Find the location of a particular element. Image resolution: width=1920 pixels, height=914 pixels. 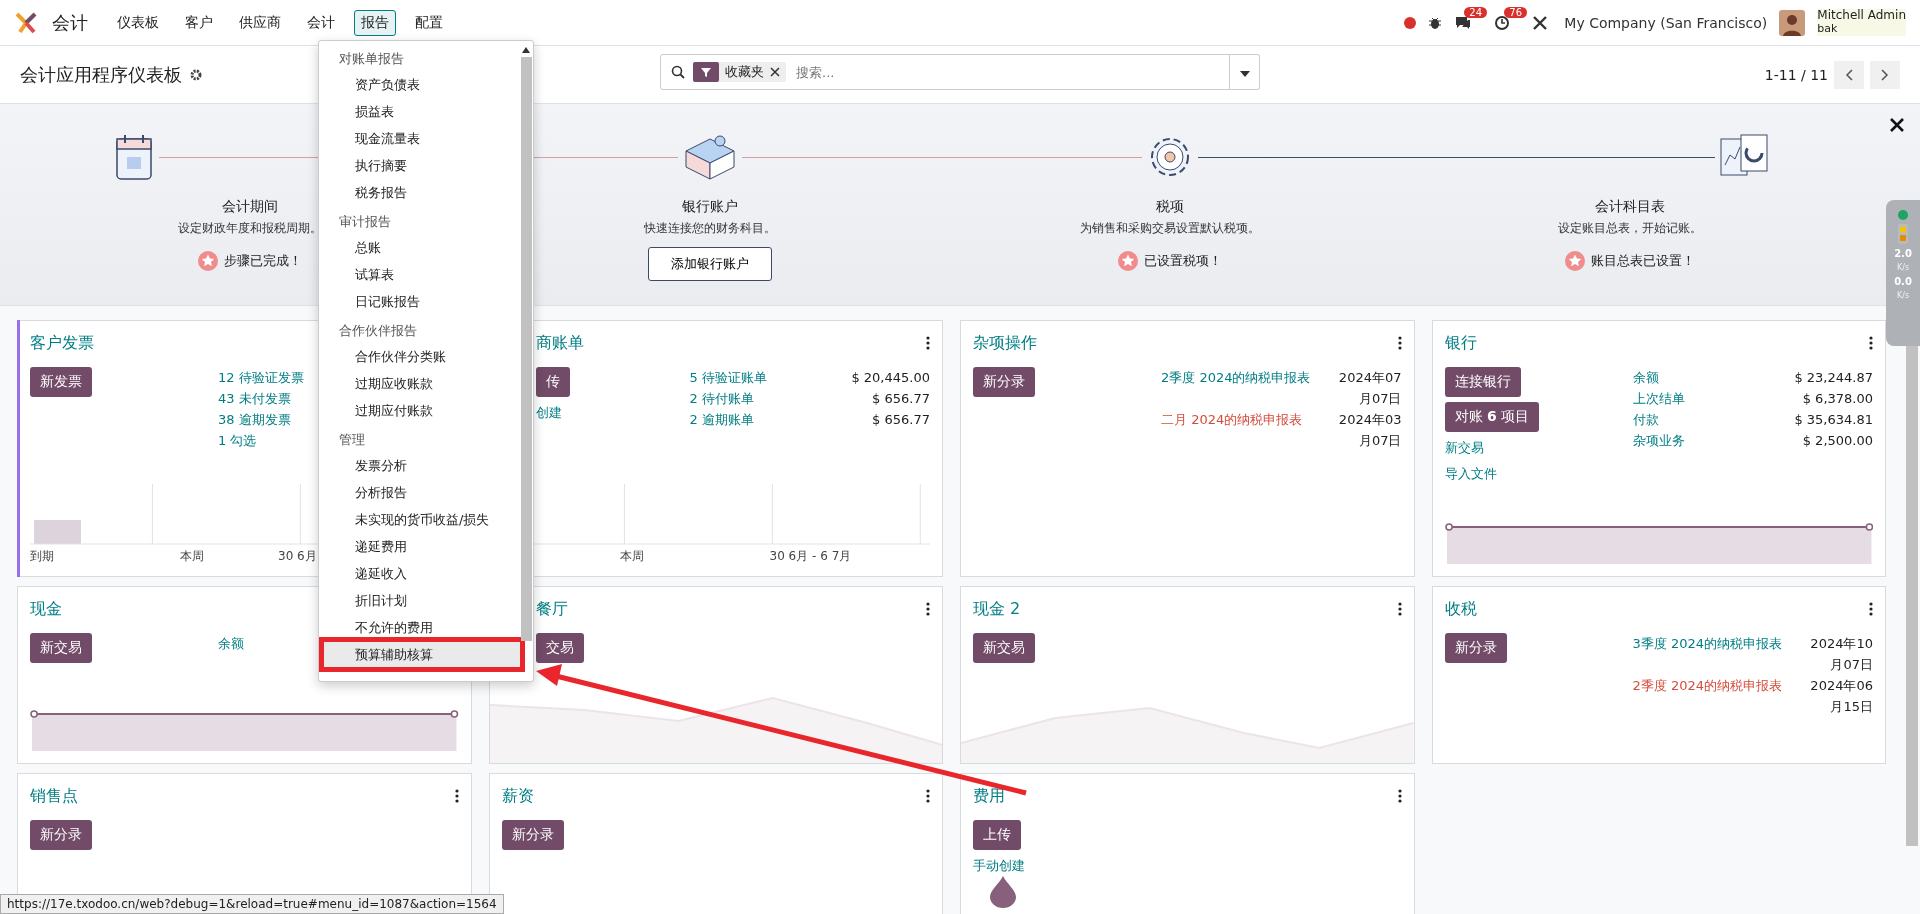

nav-menu-item: 会计 is located at coordinates (321, 22).